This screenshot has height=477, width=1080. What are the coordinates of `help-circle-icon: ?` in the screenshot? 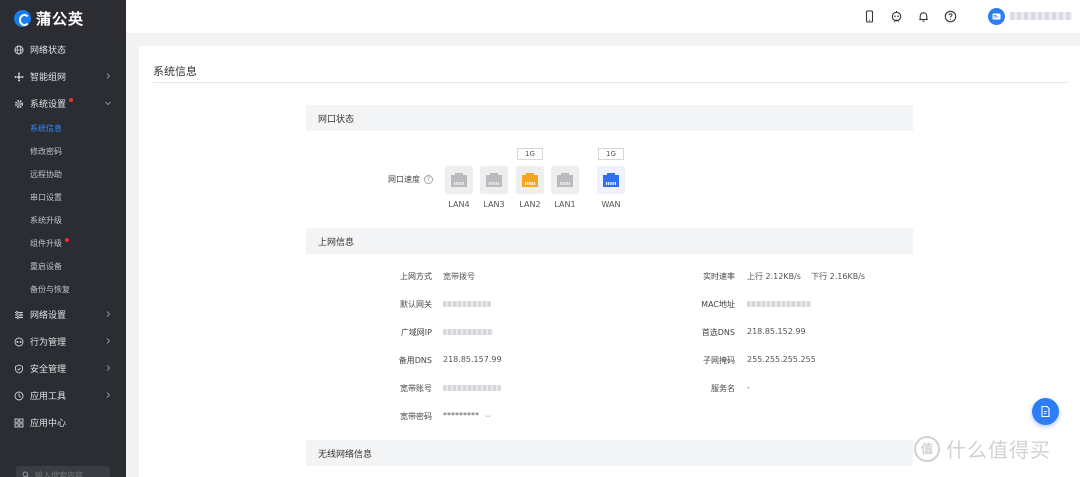 It's located at (428, 179).